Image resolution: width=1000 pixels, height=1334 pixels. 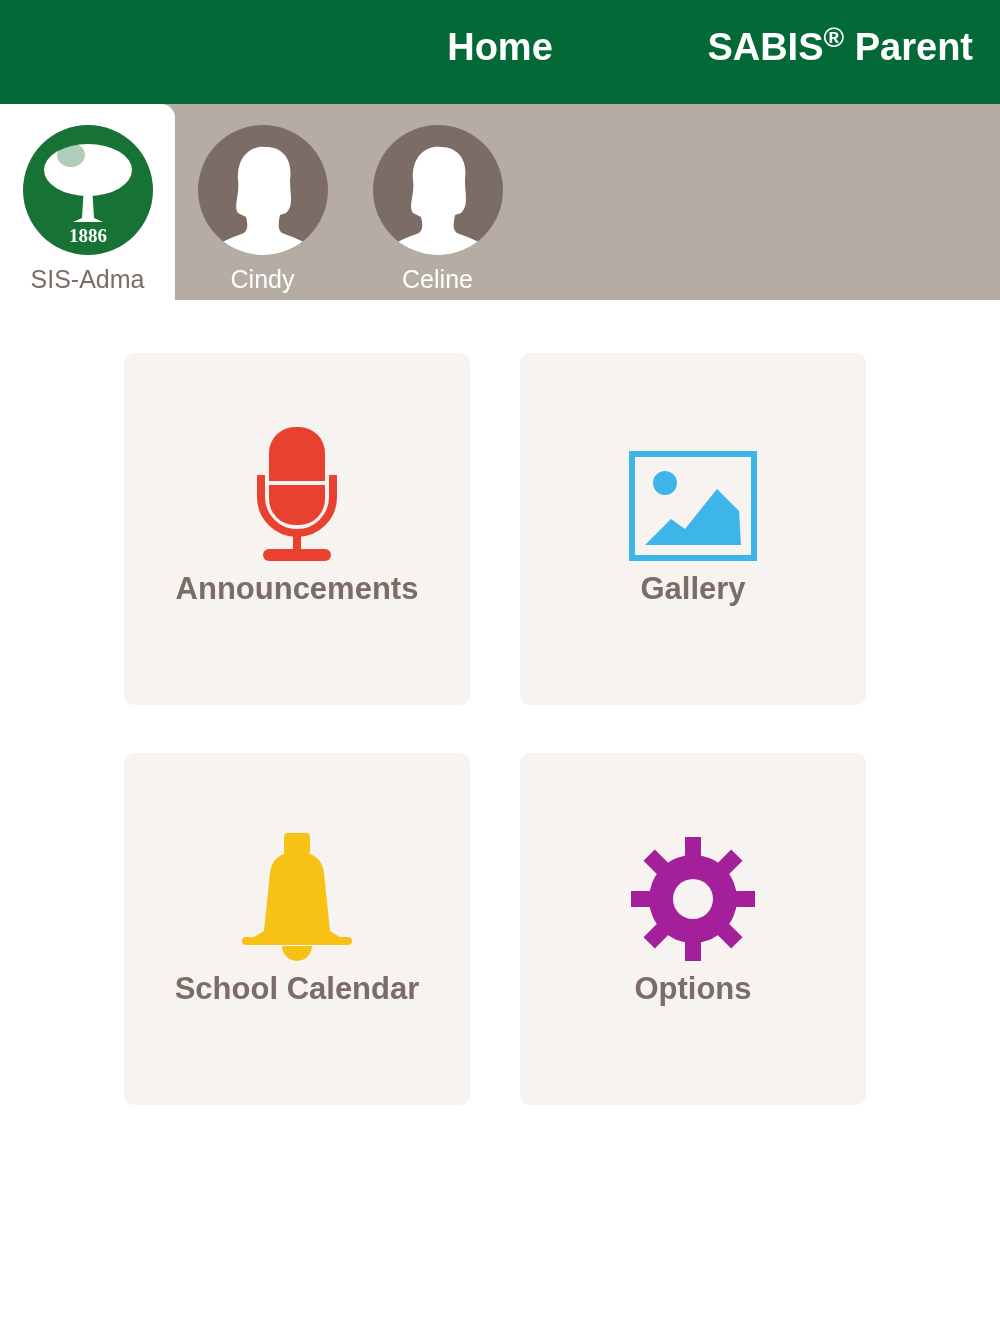 I want to click on menu-tile: Options, so click(x=693, y=929).